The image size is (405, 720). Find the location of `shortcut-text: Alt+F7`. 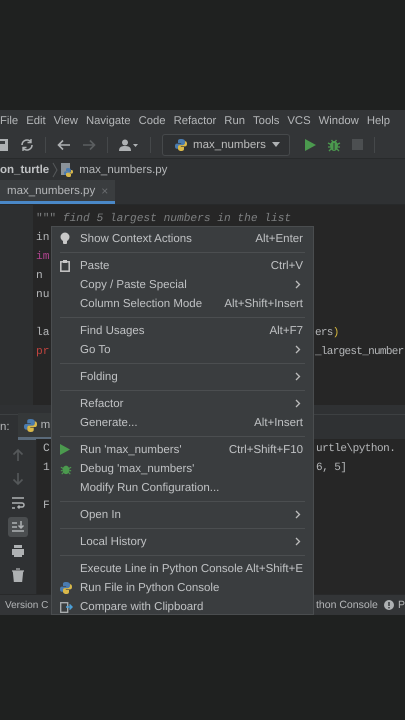

shortcut-text: Alt+F7 is located at coordinates (286, 330).